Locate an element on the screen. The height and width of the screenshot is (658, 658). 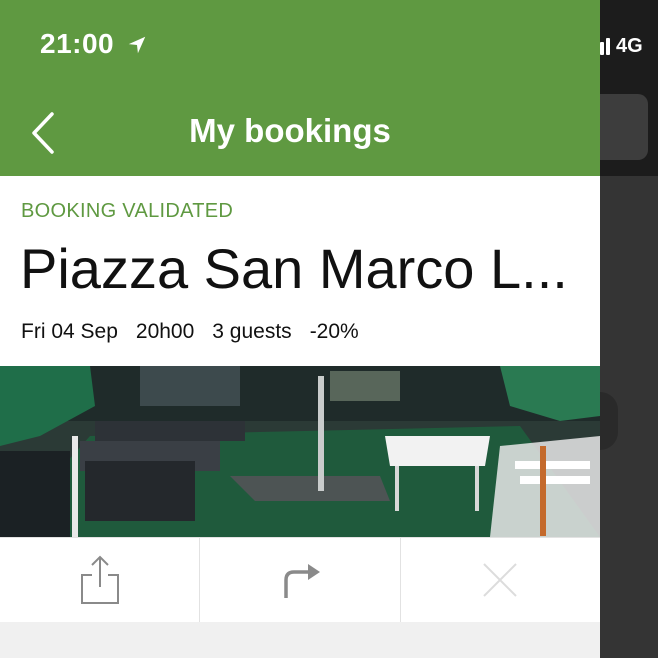
location-arrow-icon is located at coordinates (137, 45).